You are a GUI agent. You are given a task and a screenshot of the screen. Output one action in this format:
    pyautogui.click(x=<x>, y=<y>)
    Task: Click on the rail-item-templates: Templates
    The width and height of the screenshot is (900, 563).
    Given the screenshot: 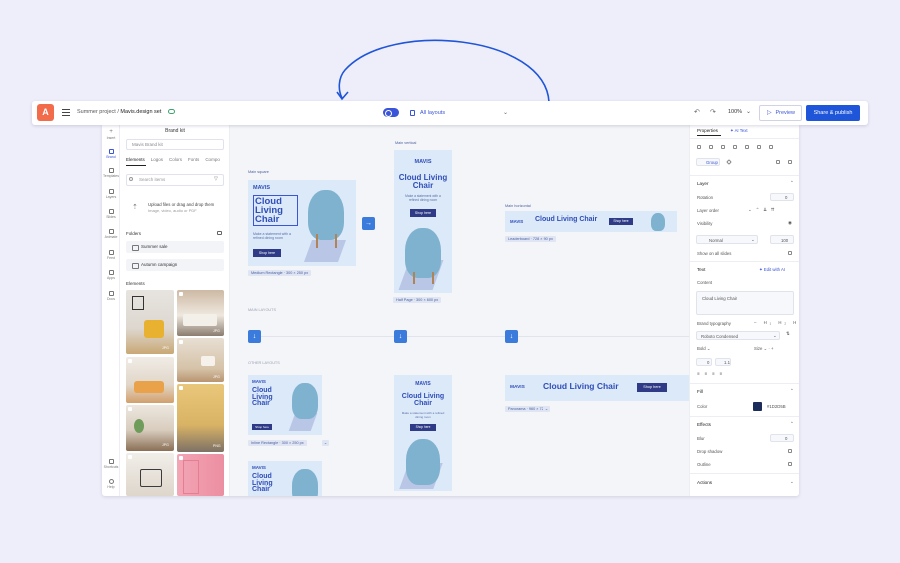 What is the action you would take?
    pyautogui.click(x=111, y=173)
    